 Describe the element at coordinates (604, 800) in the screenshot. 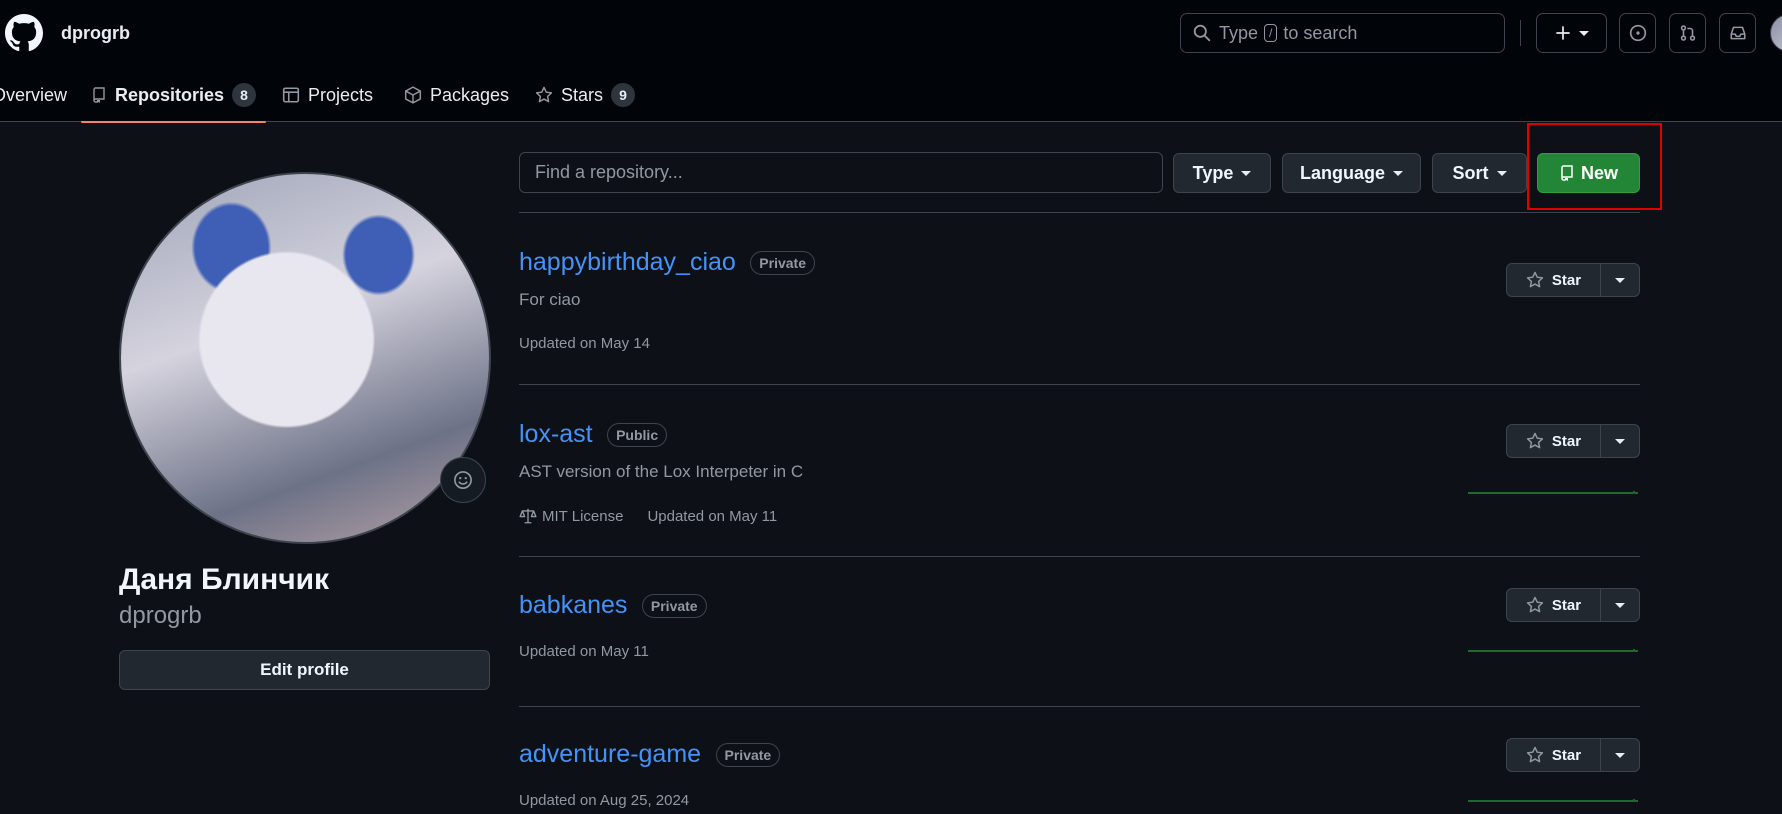

I see `repo-updated: Updated on Aug 25, 2024` at that location.